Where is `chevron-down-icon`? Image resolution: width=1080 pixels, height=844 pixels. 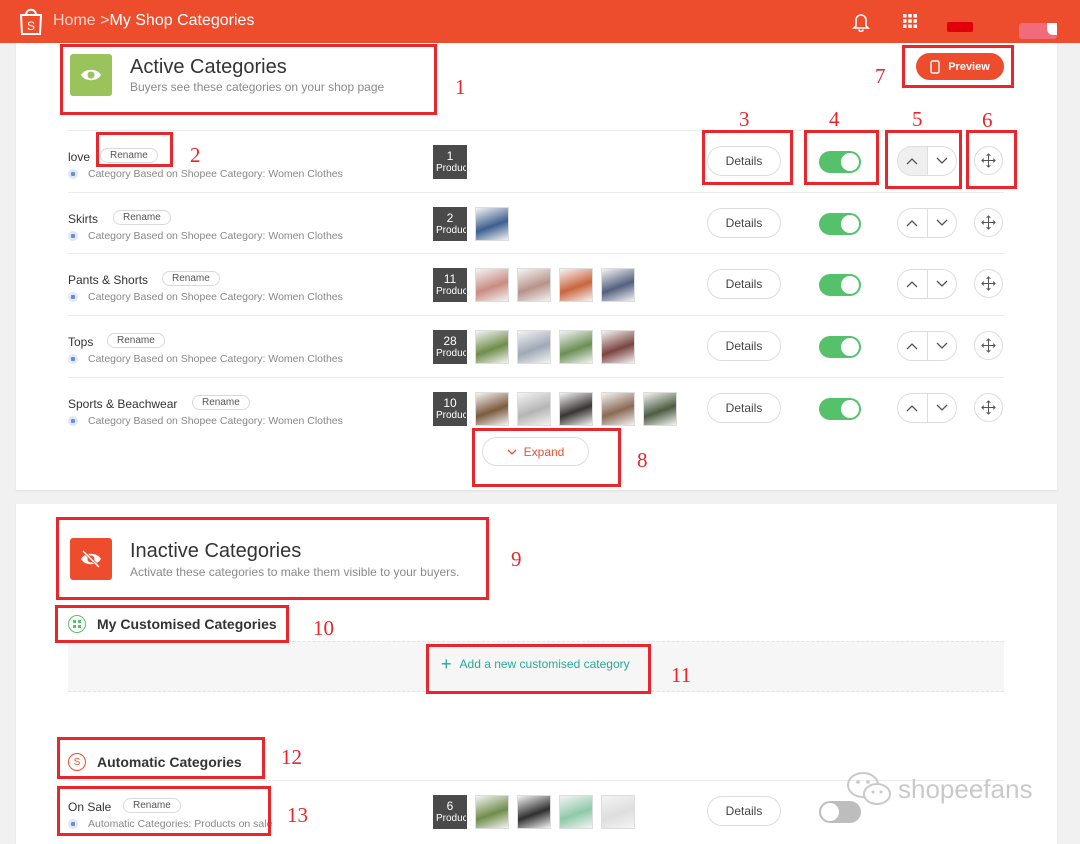
chevron-down-icon is located at coordinates (942, 345).